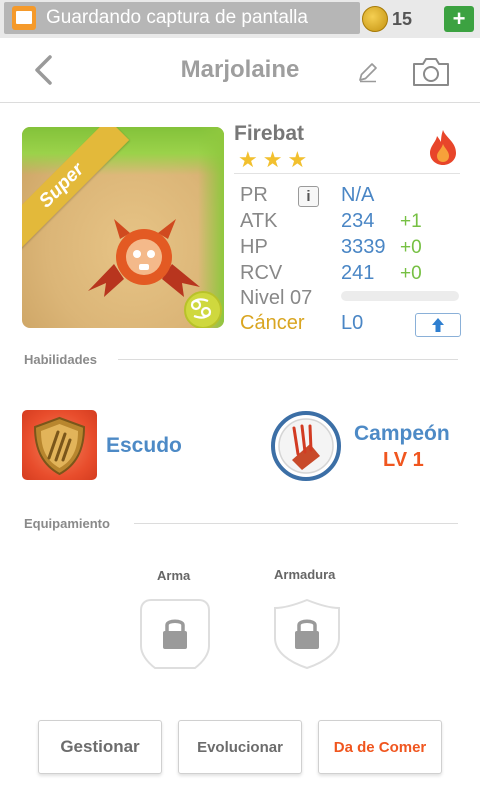 This screenshot has width=480, height=800. I want to click on weapon-slot, so click(175, 634).